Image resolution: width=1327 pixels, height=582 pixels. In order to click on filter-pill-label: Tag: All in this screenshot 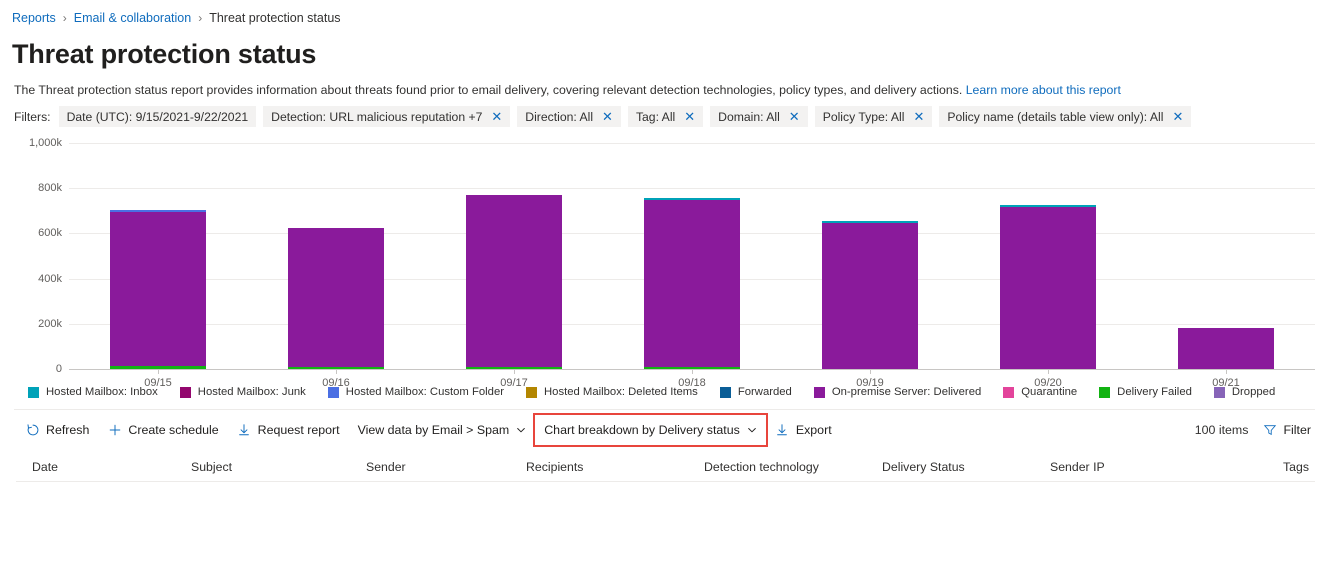, I will do `click(655, 116)`.